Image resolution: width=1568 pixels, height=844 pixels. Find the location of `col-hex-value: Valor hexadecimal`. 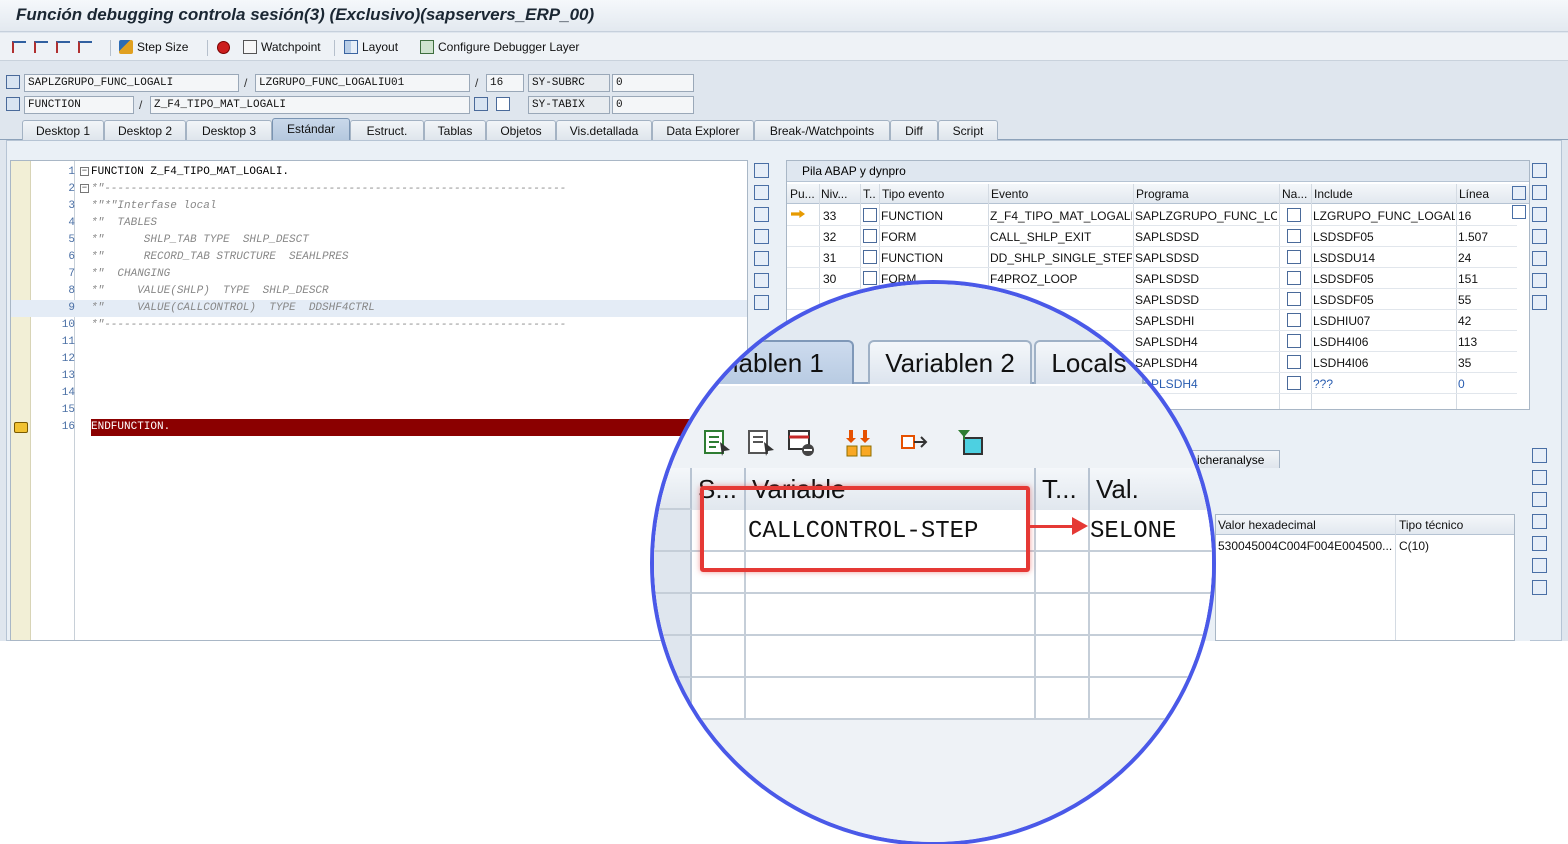

col-hex-value: Valor hexadecimal is located at coordinates (1305, 525).